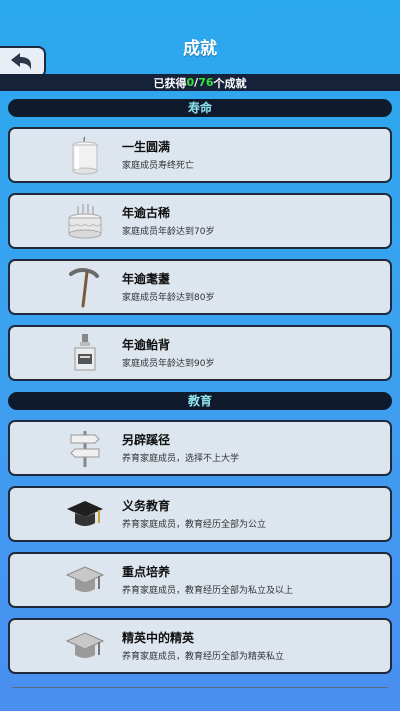 Image resolution: width=400 pixels, height=711 pixels. What do you see at coordinates (85, 155) in the screenshot?
I see `candle-icon` at bounding box center [85, 155].